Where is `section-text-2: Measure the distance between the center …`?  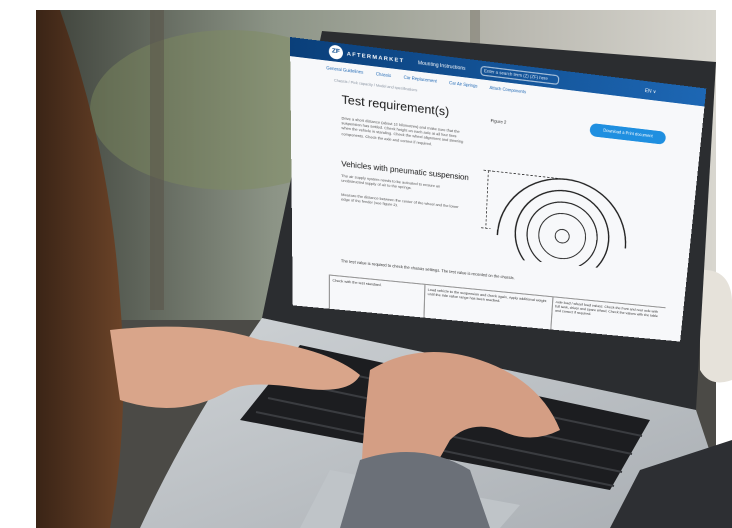
section-text-2: Measure the distance between the center … is located at coordinates (400, 201).